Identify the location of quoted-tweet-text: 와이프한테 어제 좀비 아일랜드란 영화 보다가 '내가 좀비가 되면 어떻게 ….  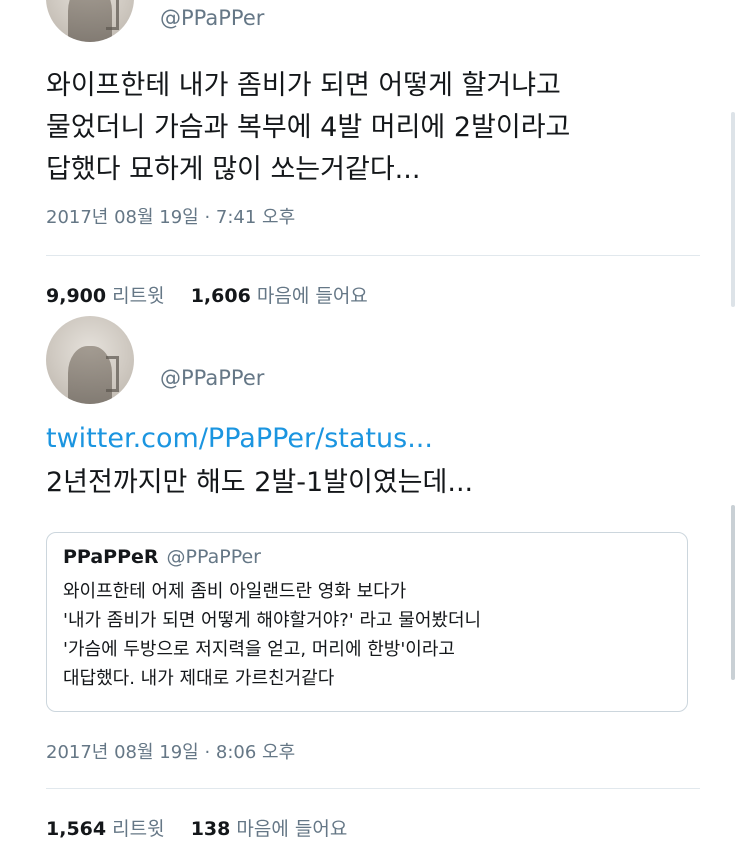
(272, 635).